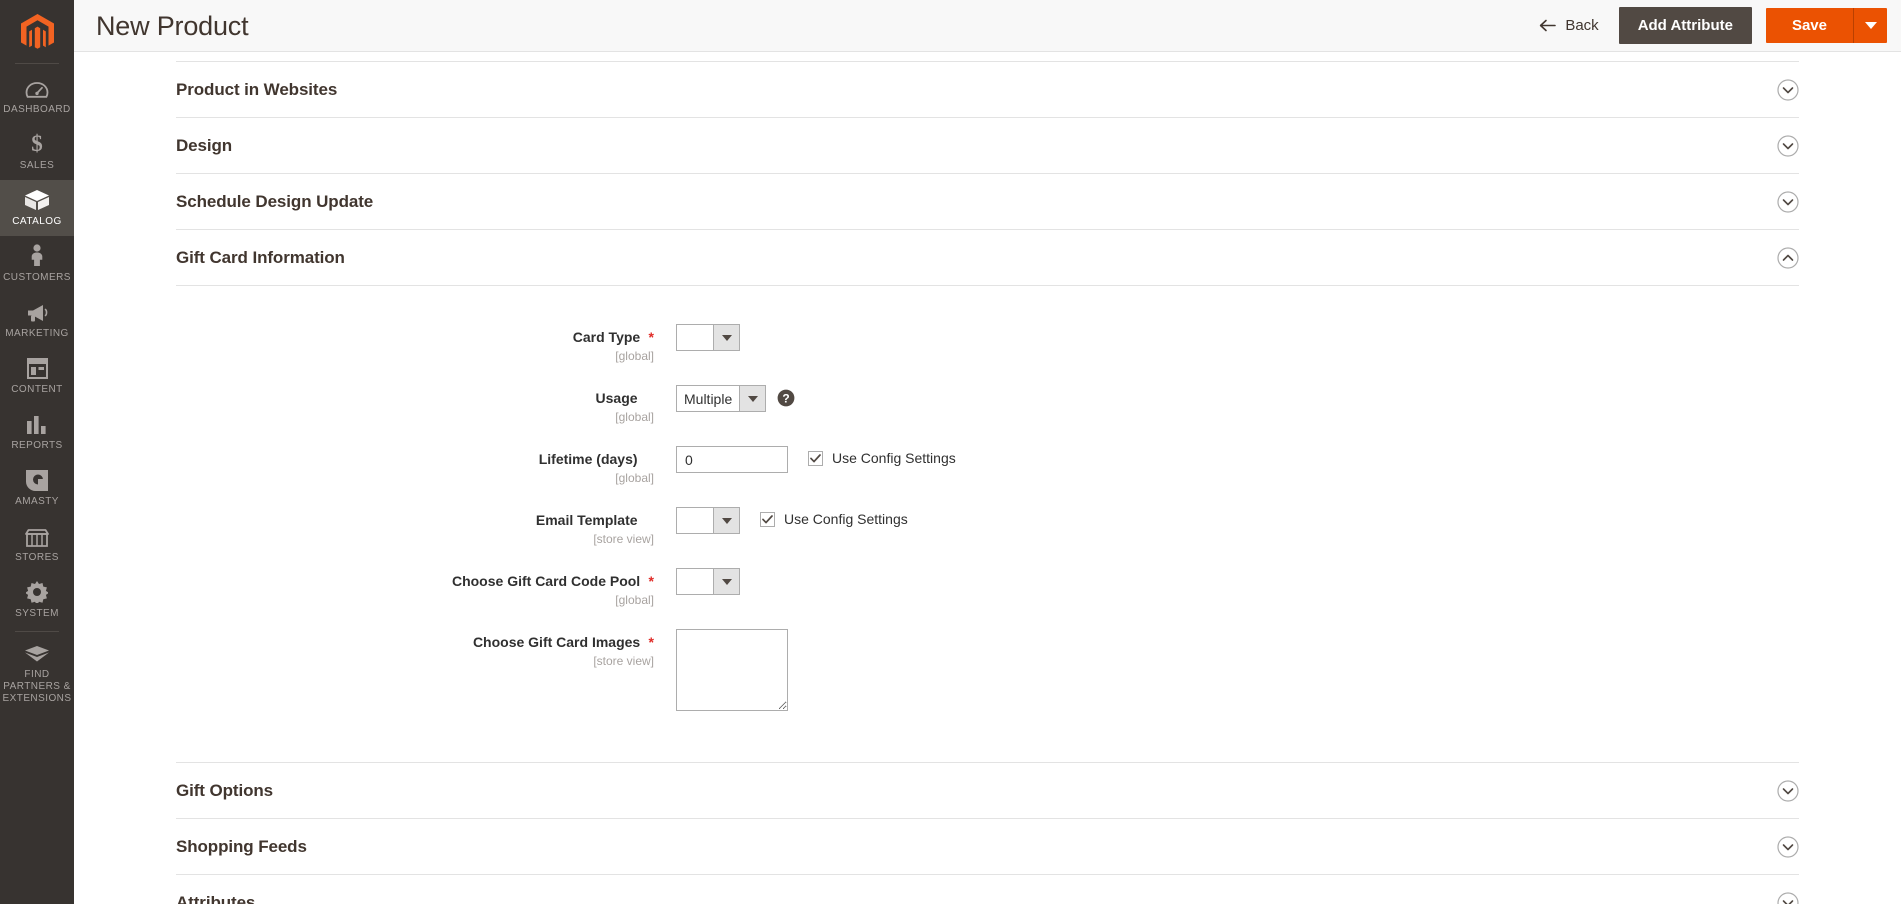  What do you see at coordinates (37, 480) in the screenshot?
I see `amasty-icon` at bounding box center [37, 480].